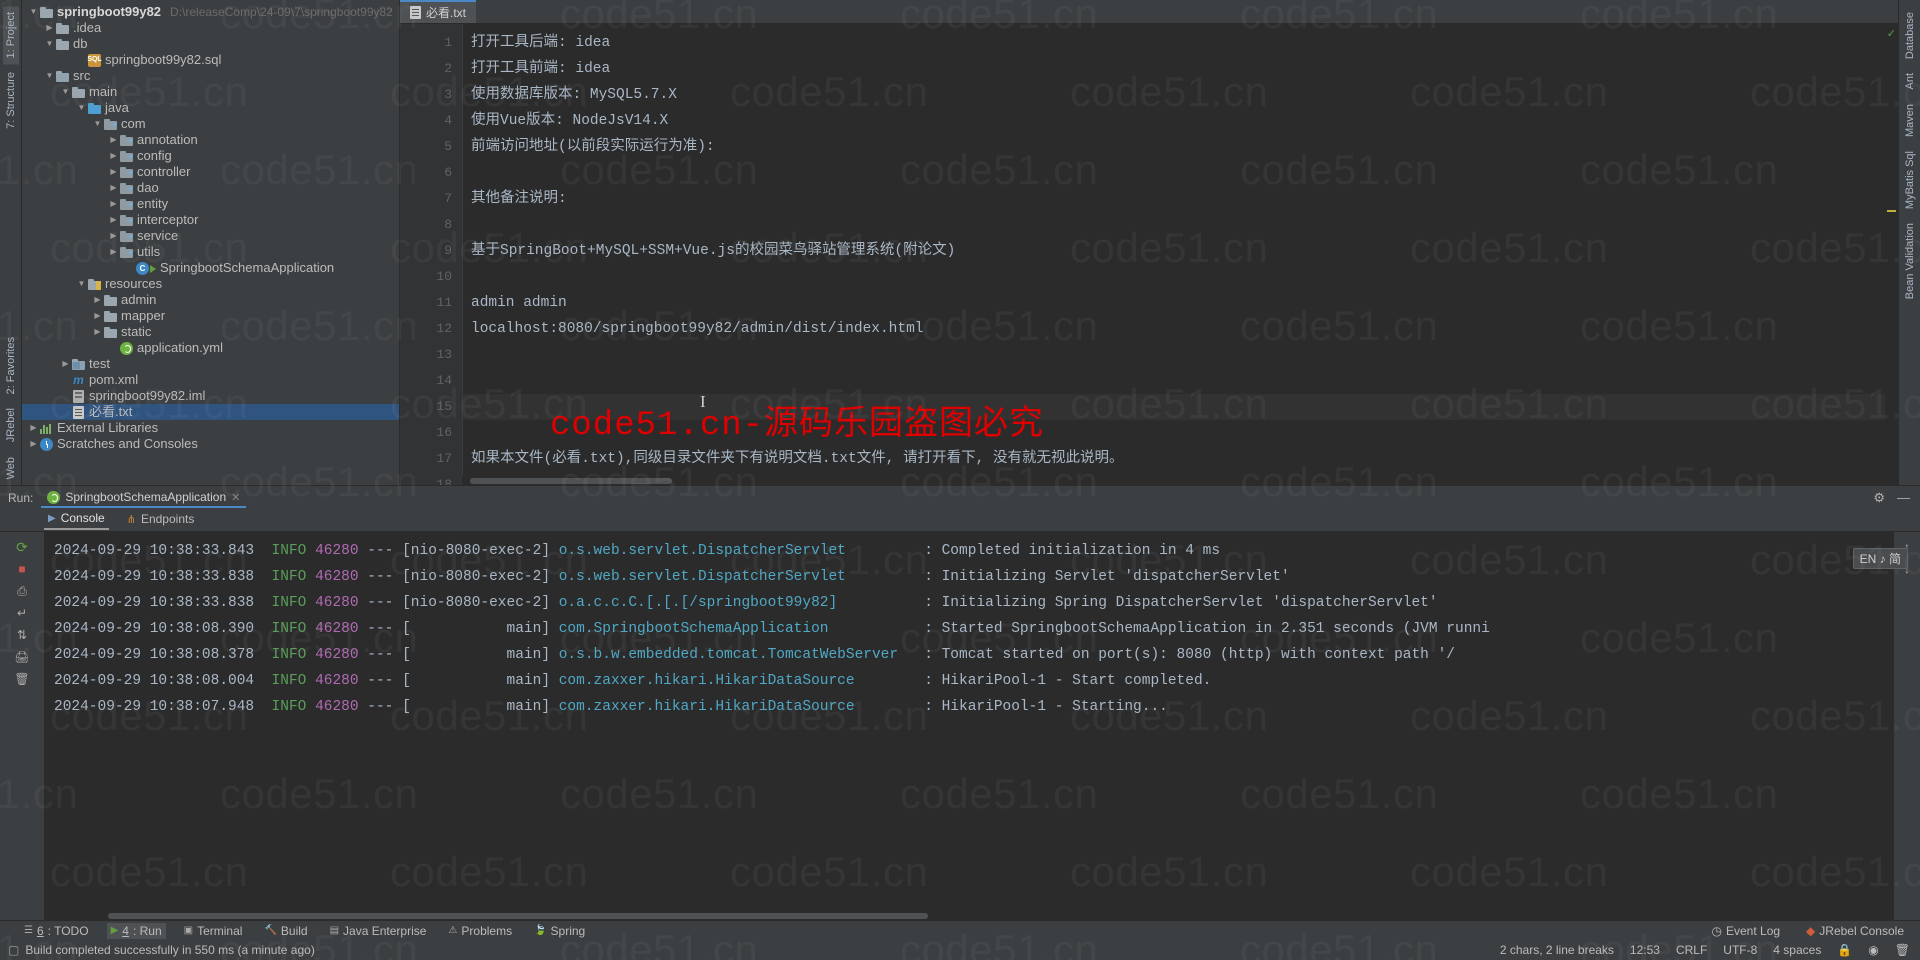 The image size is (1920, 960). I want to click on print-icon: 🖨, so click(22, 657).